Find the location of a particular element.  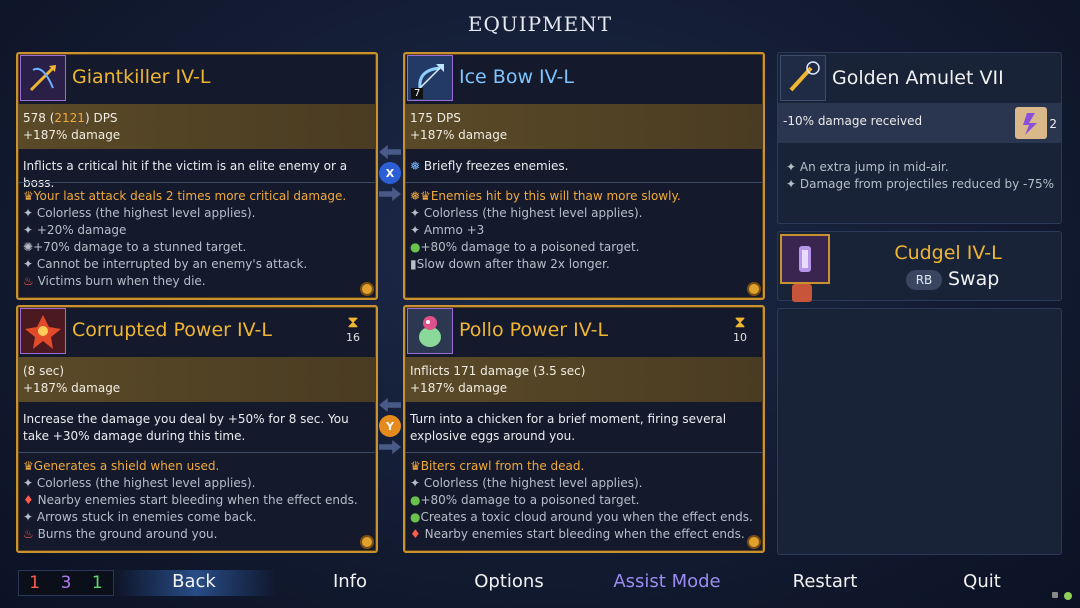

swap-weapons-control: X is located at coordinates (391, 173).